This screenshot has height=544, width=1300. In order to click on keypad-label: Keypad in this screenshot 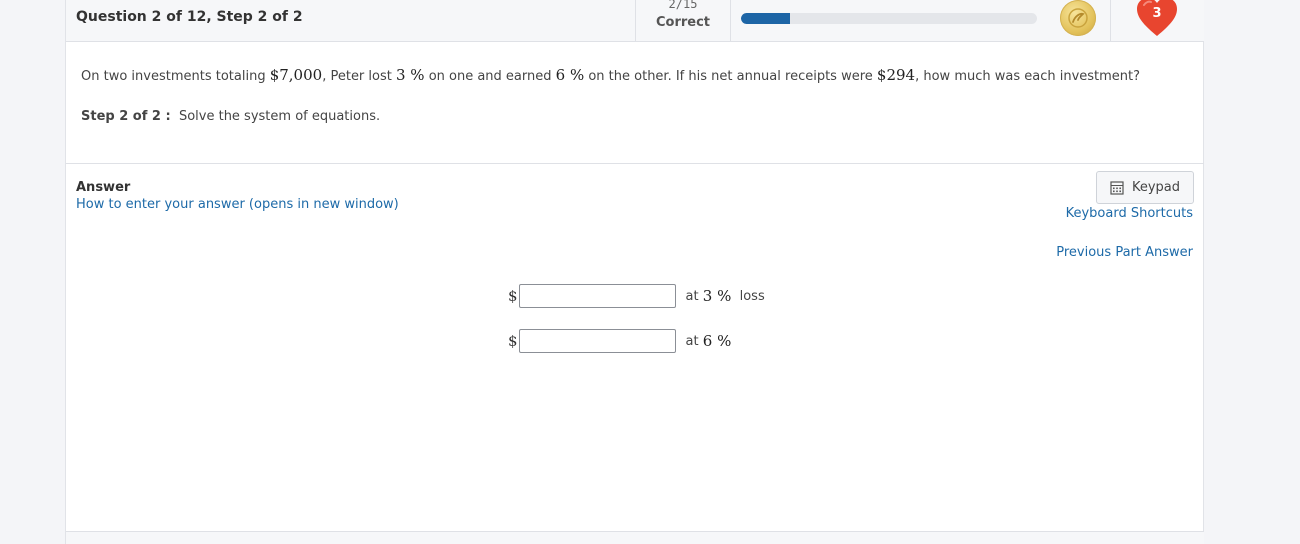, I will do `click(1156, 187)`.